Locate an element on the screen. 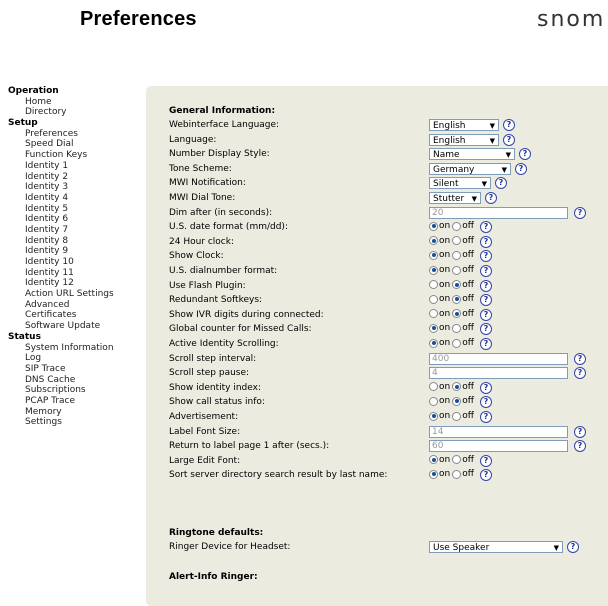 The width and height of the screenshot is (608, 606). sidebar-item-identity-2: Identity 2 is located at coordinates (78, 177).